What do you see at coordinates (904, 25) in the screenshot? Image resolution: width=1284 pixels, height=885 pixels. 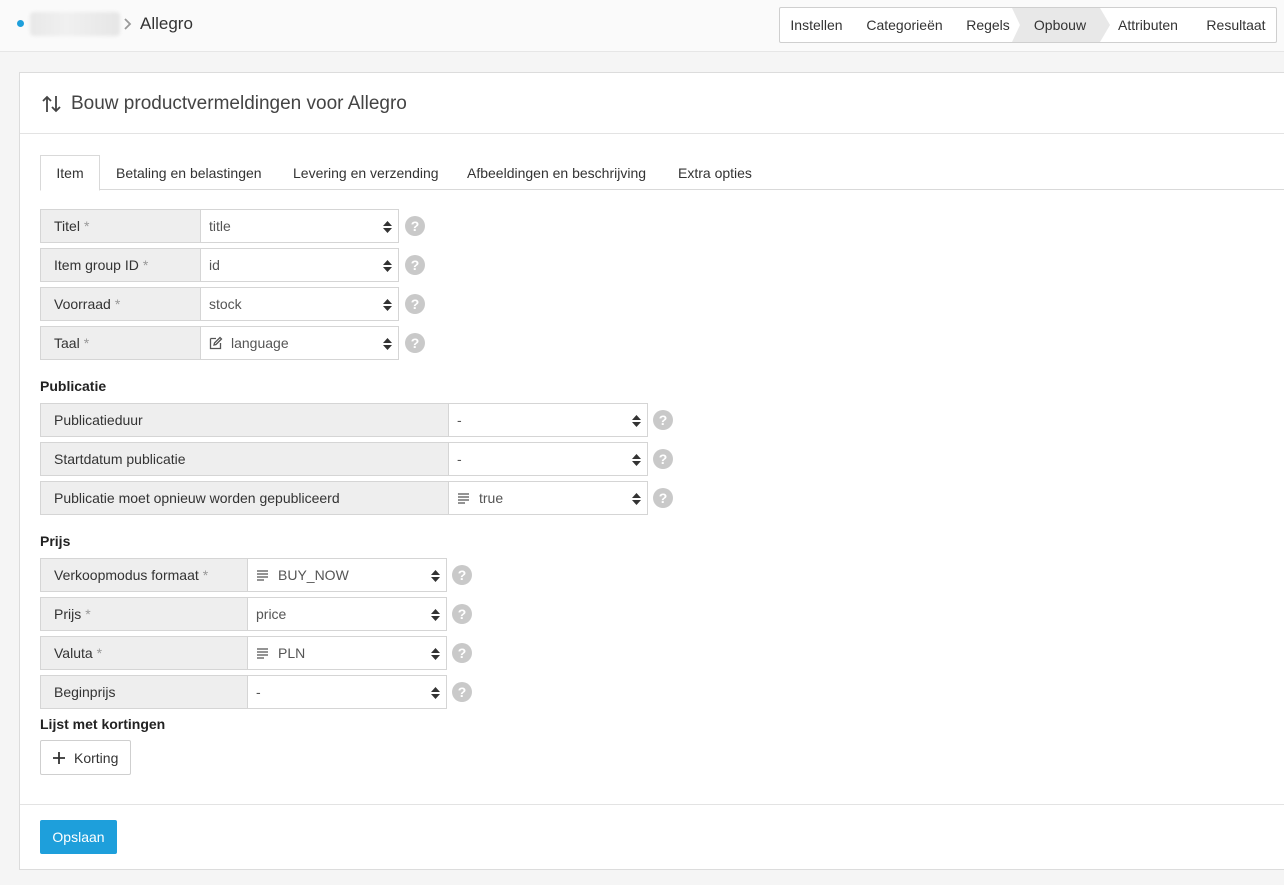 I see `step-categorieen: Categorieën` at bounding box center [904, 25].